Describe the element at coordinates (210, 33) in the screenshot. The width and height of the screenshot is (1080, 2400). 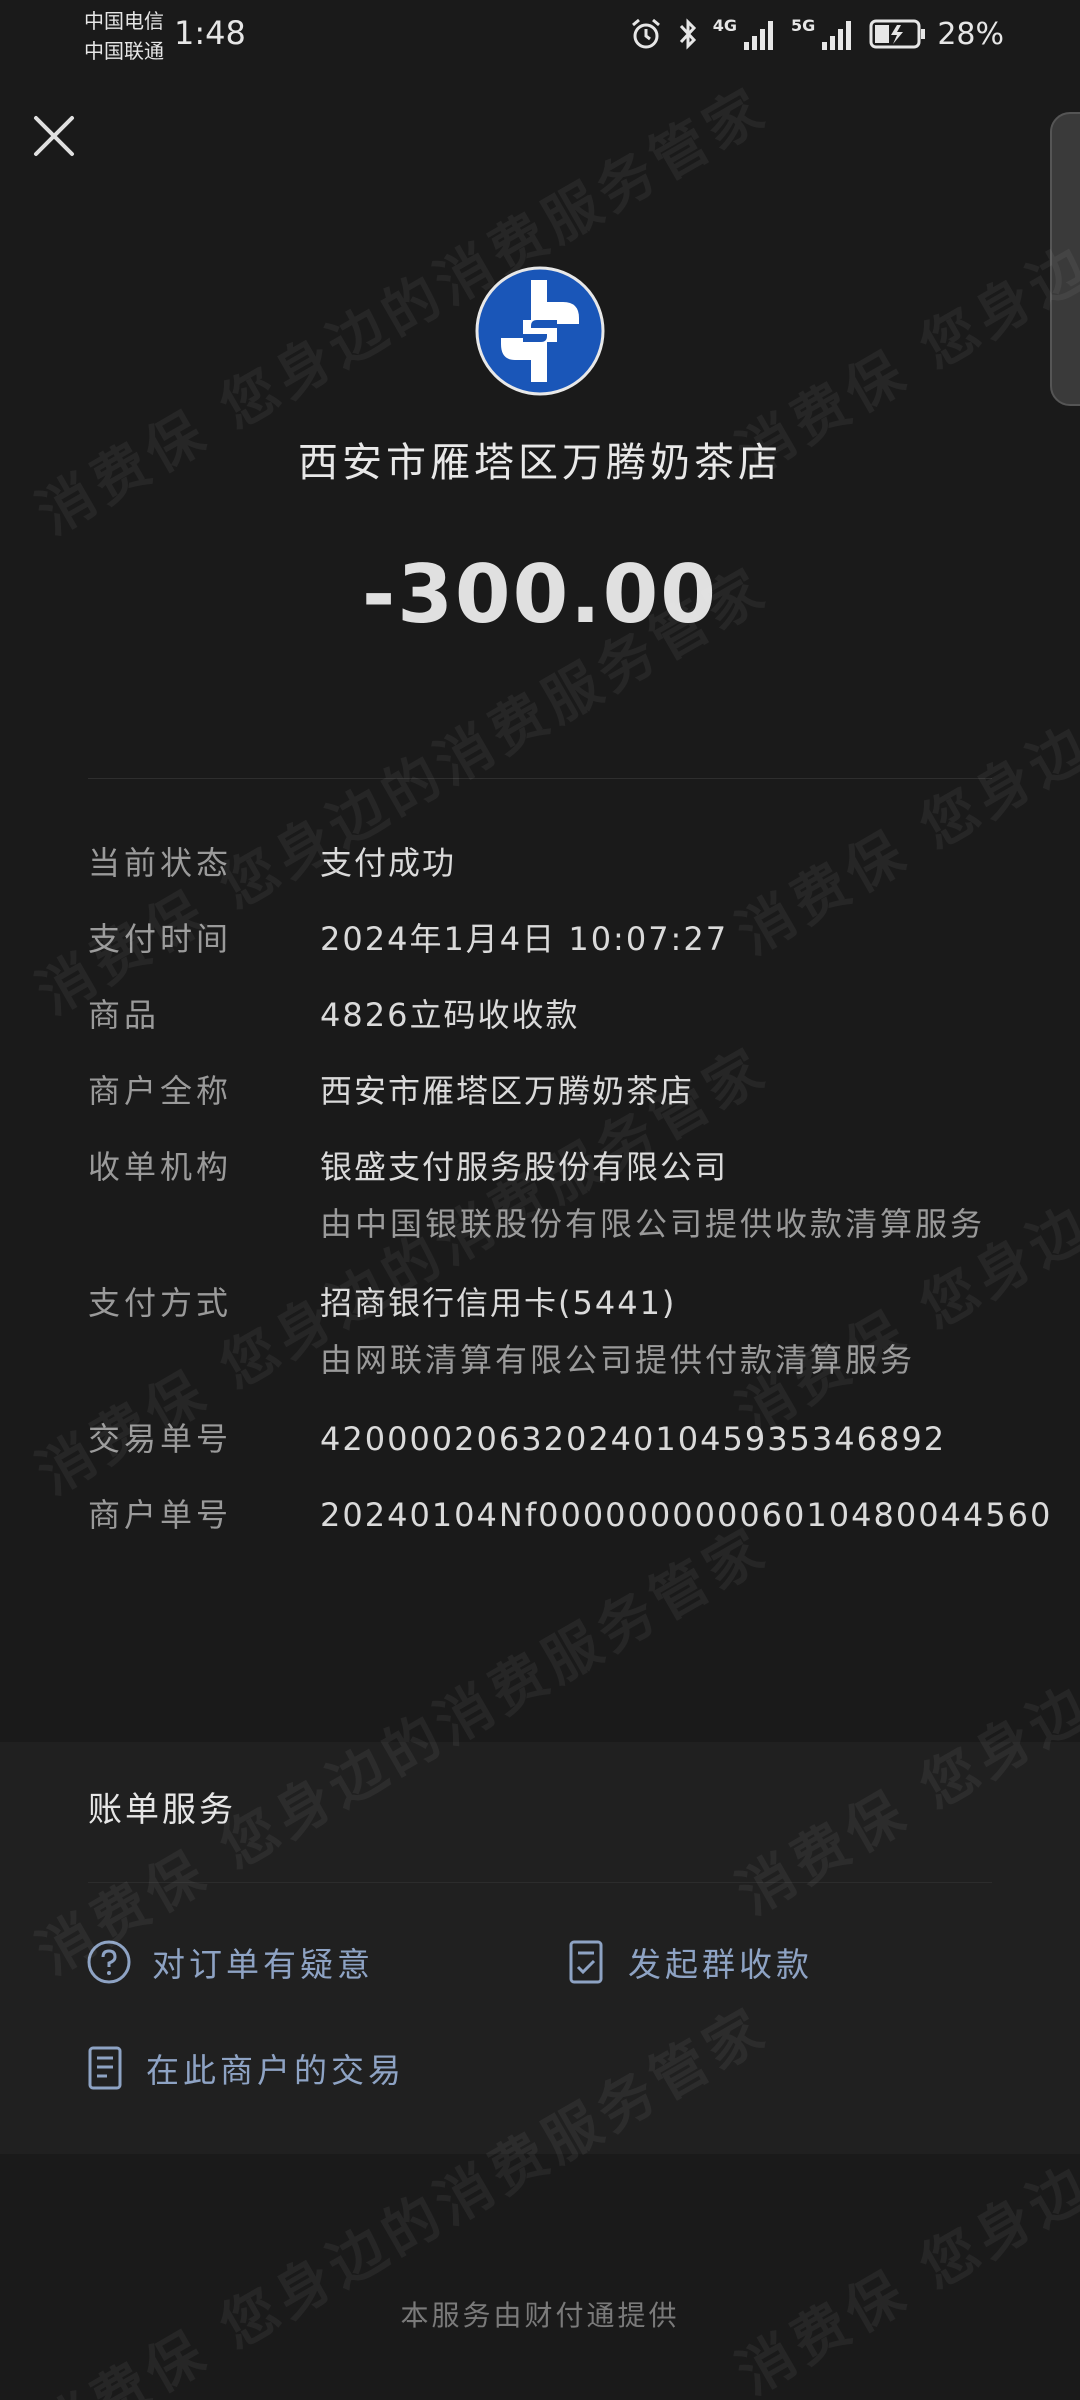
I see `status-time: 1:48` at that location.